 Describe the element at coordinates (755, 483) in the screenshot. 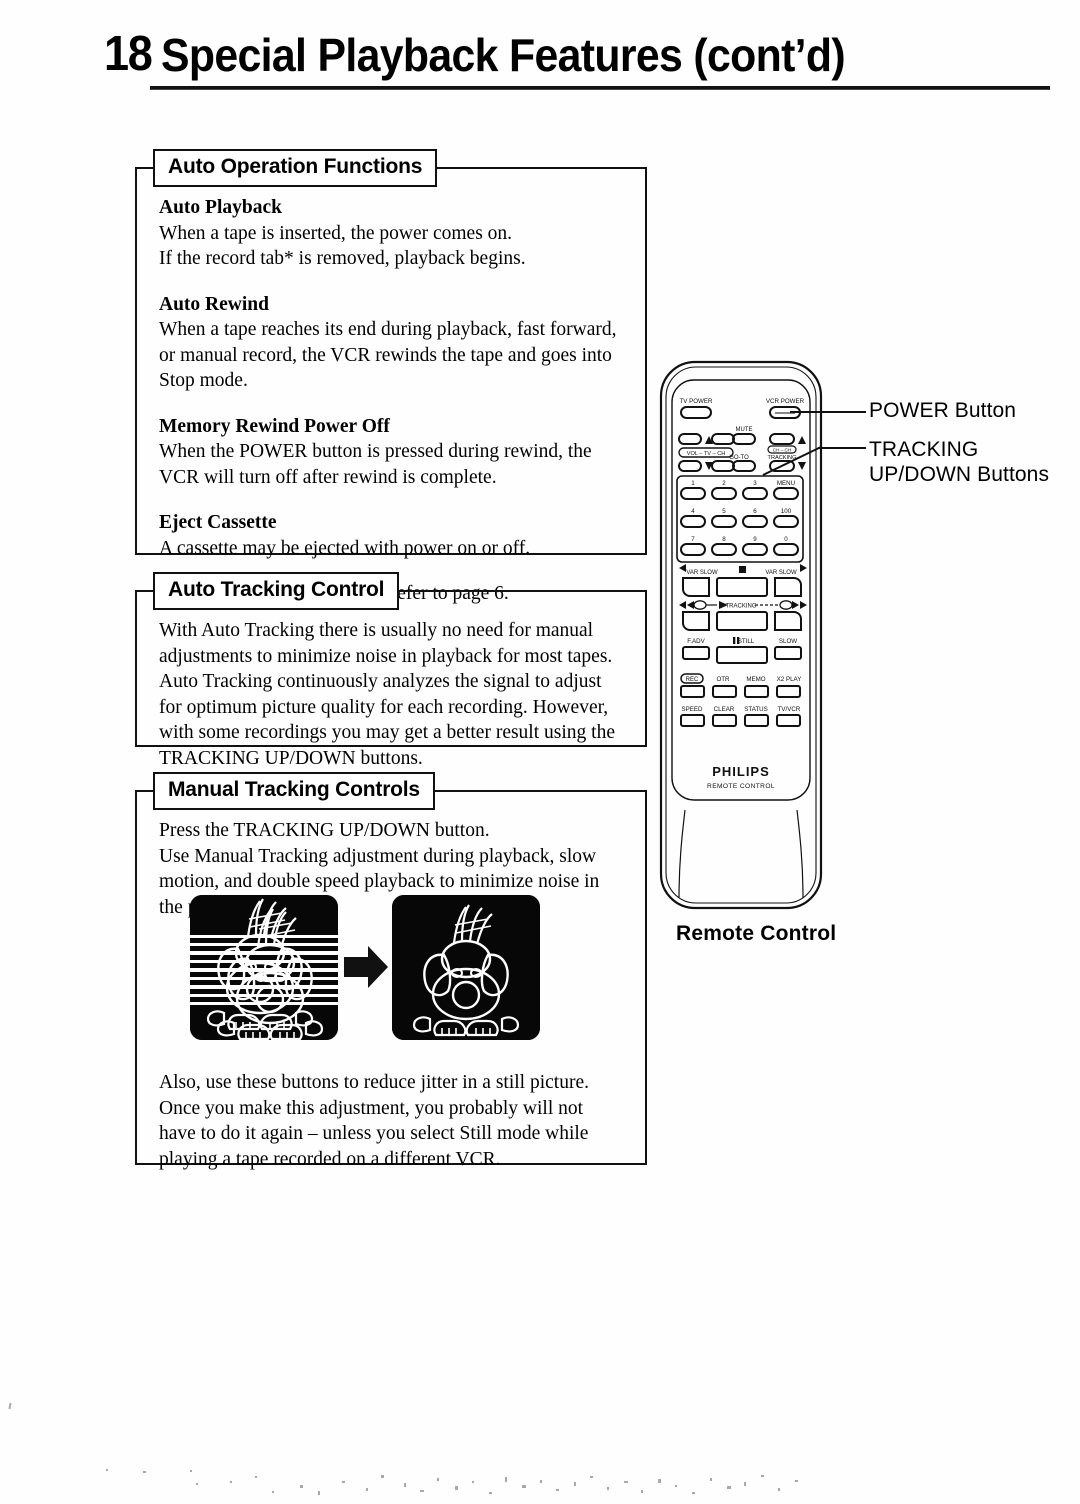

I see `remote-keypad-label: 3` at that location.